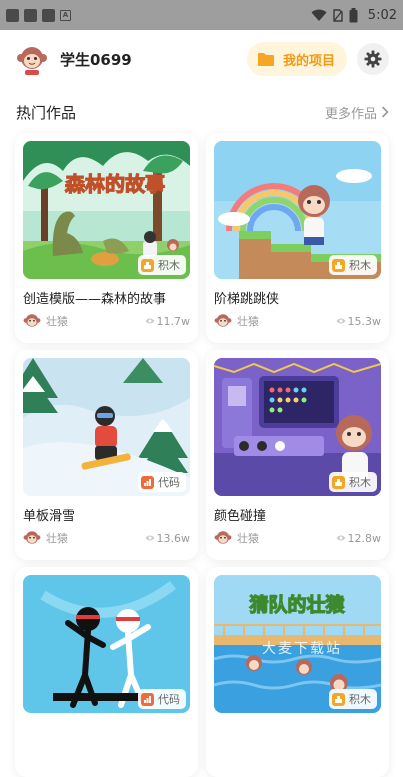 This screenshot has height=777, width=403. I want to click on clock: 5:02, so click(382, 15).